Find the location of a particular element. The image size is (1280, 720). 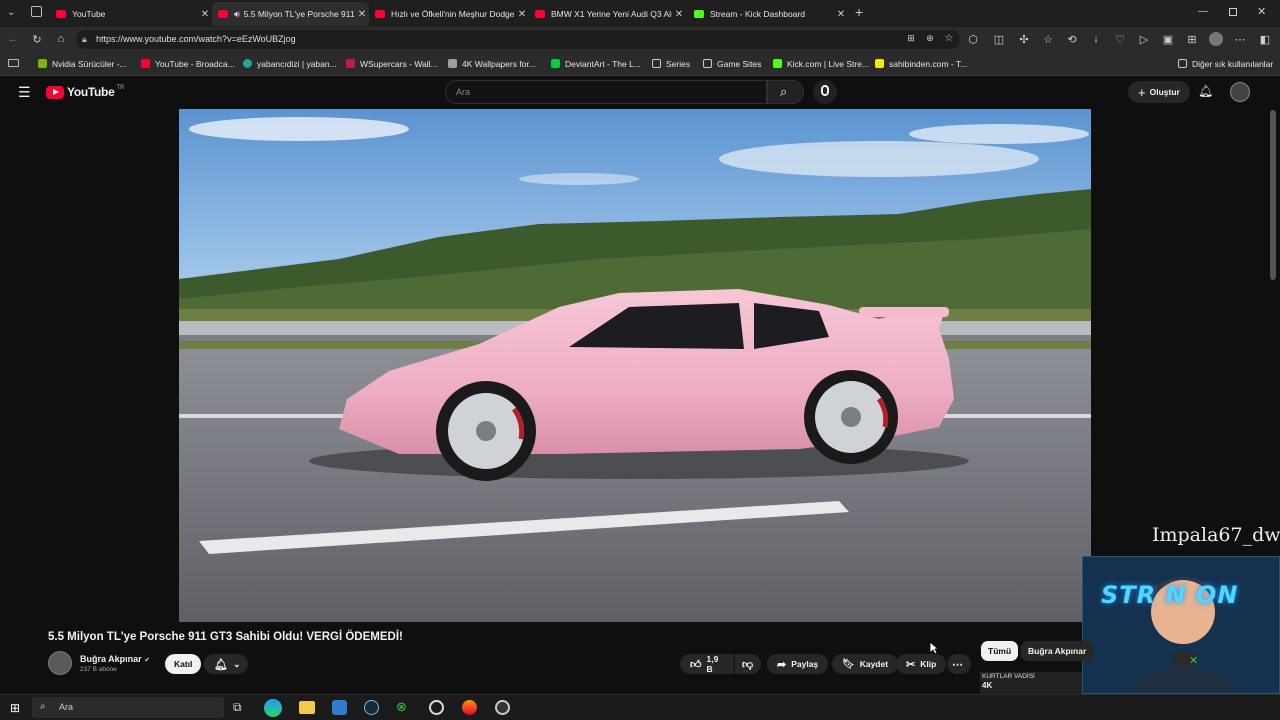

kick-favicon-icon is located at coordinates (699, 14).